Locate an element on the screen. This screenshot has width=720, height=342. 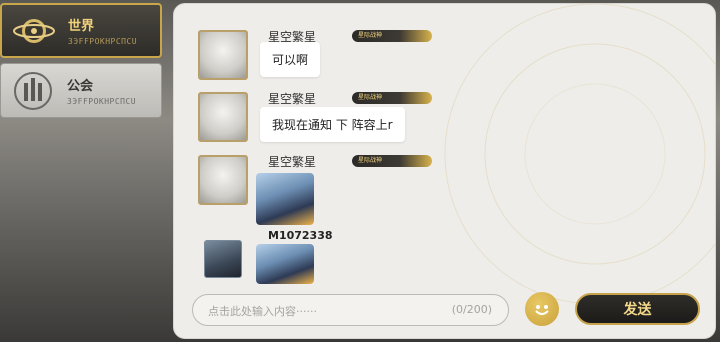
guild-icon is located at coordinates (33, 91).